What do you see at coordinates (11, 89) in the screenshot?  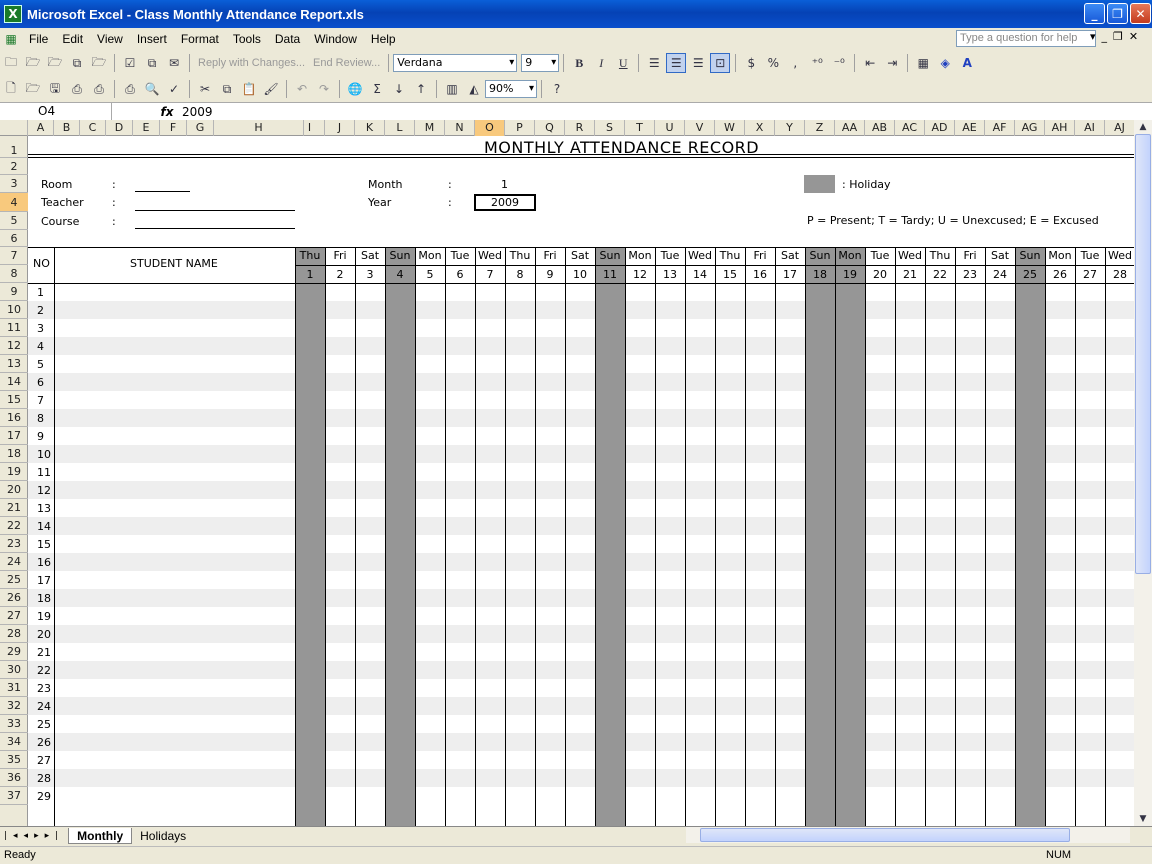 I see `new-file-icon: 🗋` at bounding box center [11, 89].